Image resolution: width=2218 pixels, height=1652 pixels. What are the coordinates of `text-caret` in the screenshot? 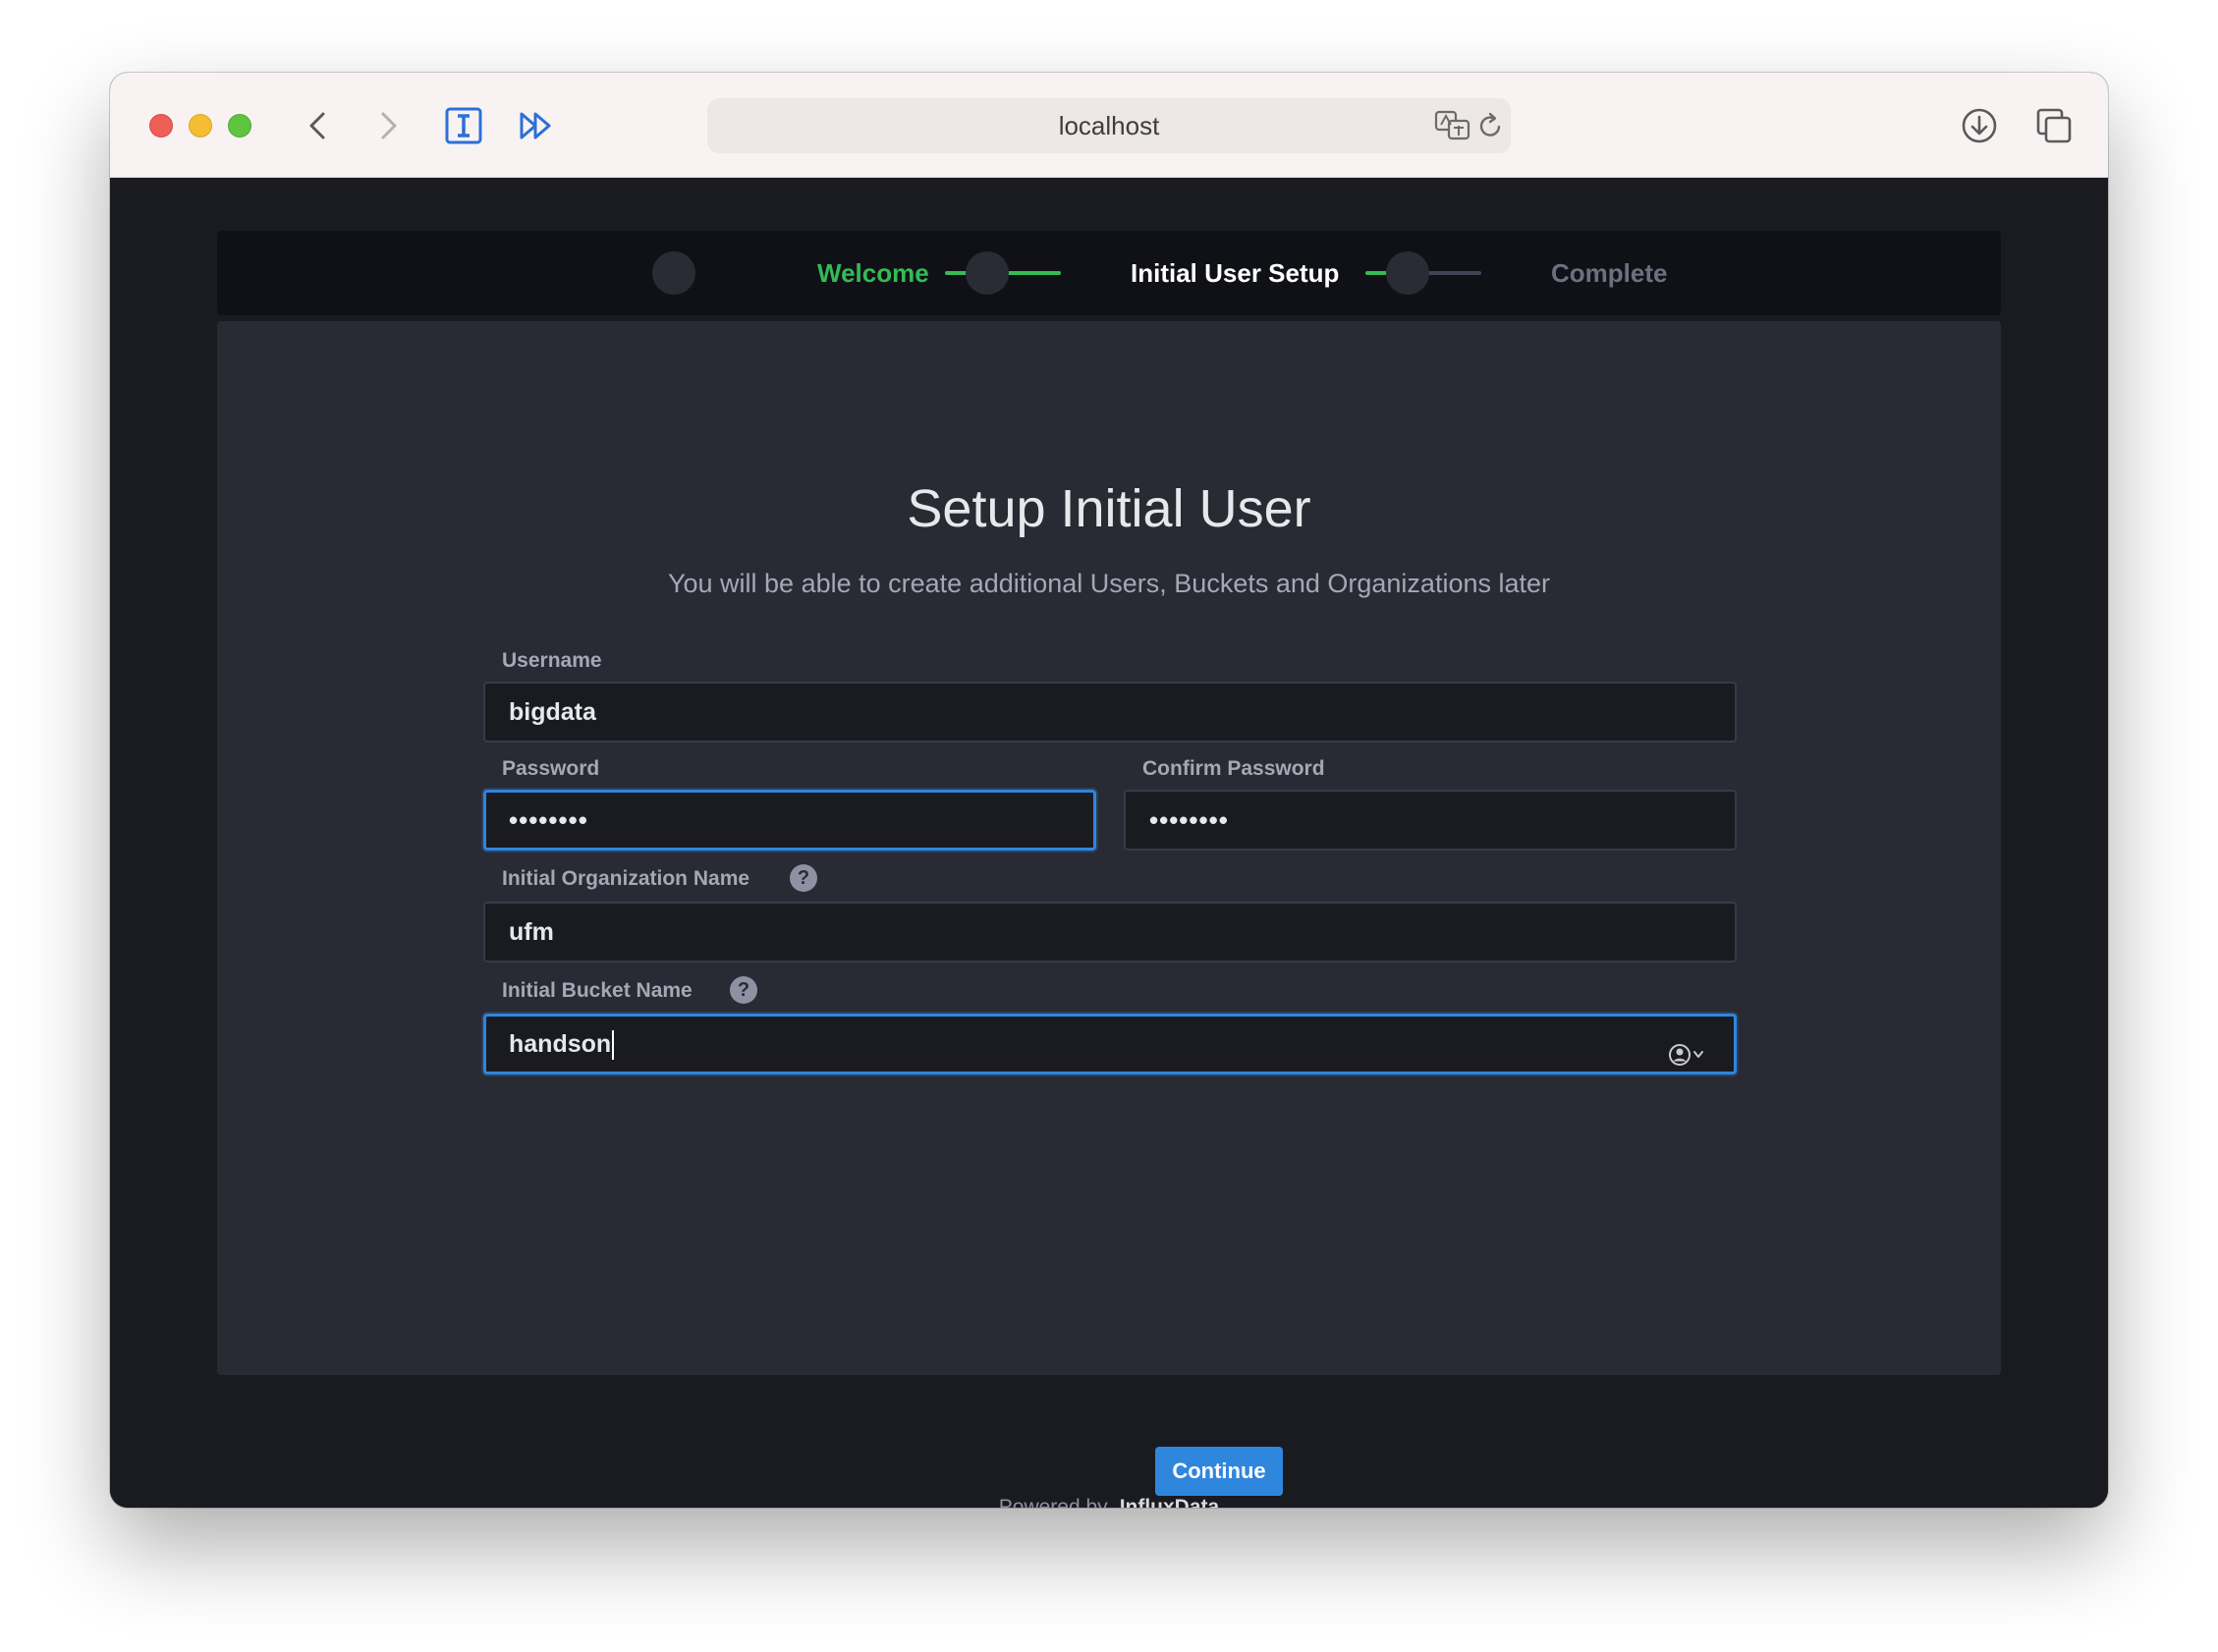 It's located at (614, 1045).